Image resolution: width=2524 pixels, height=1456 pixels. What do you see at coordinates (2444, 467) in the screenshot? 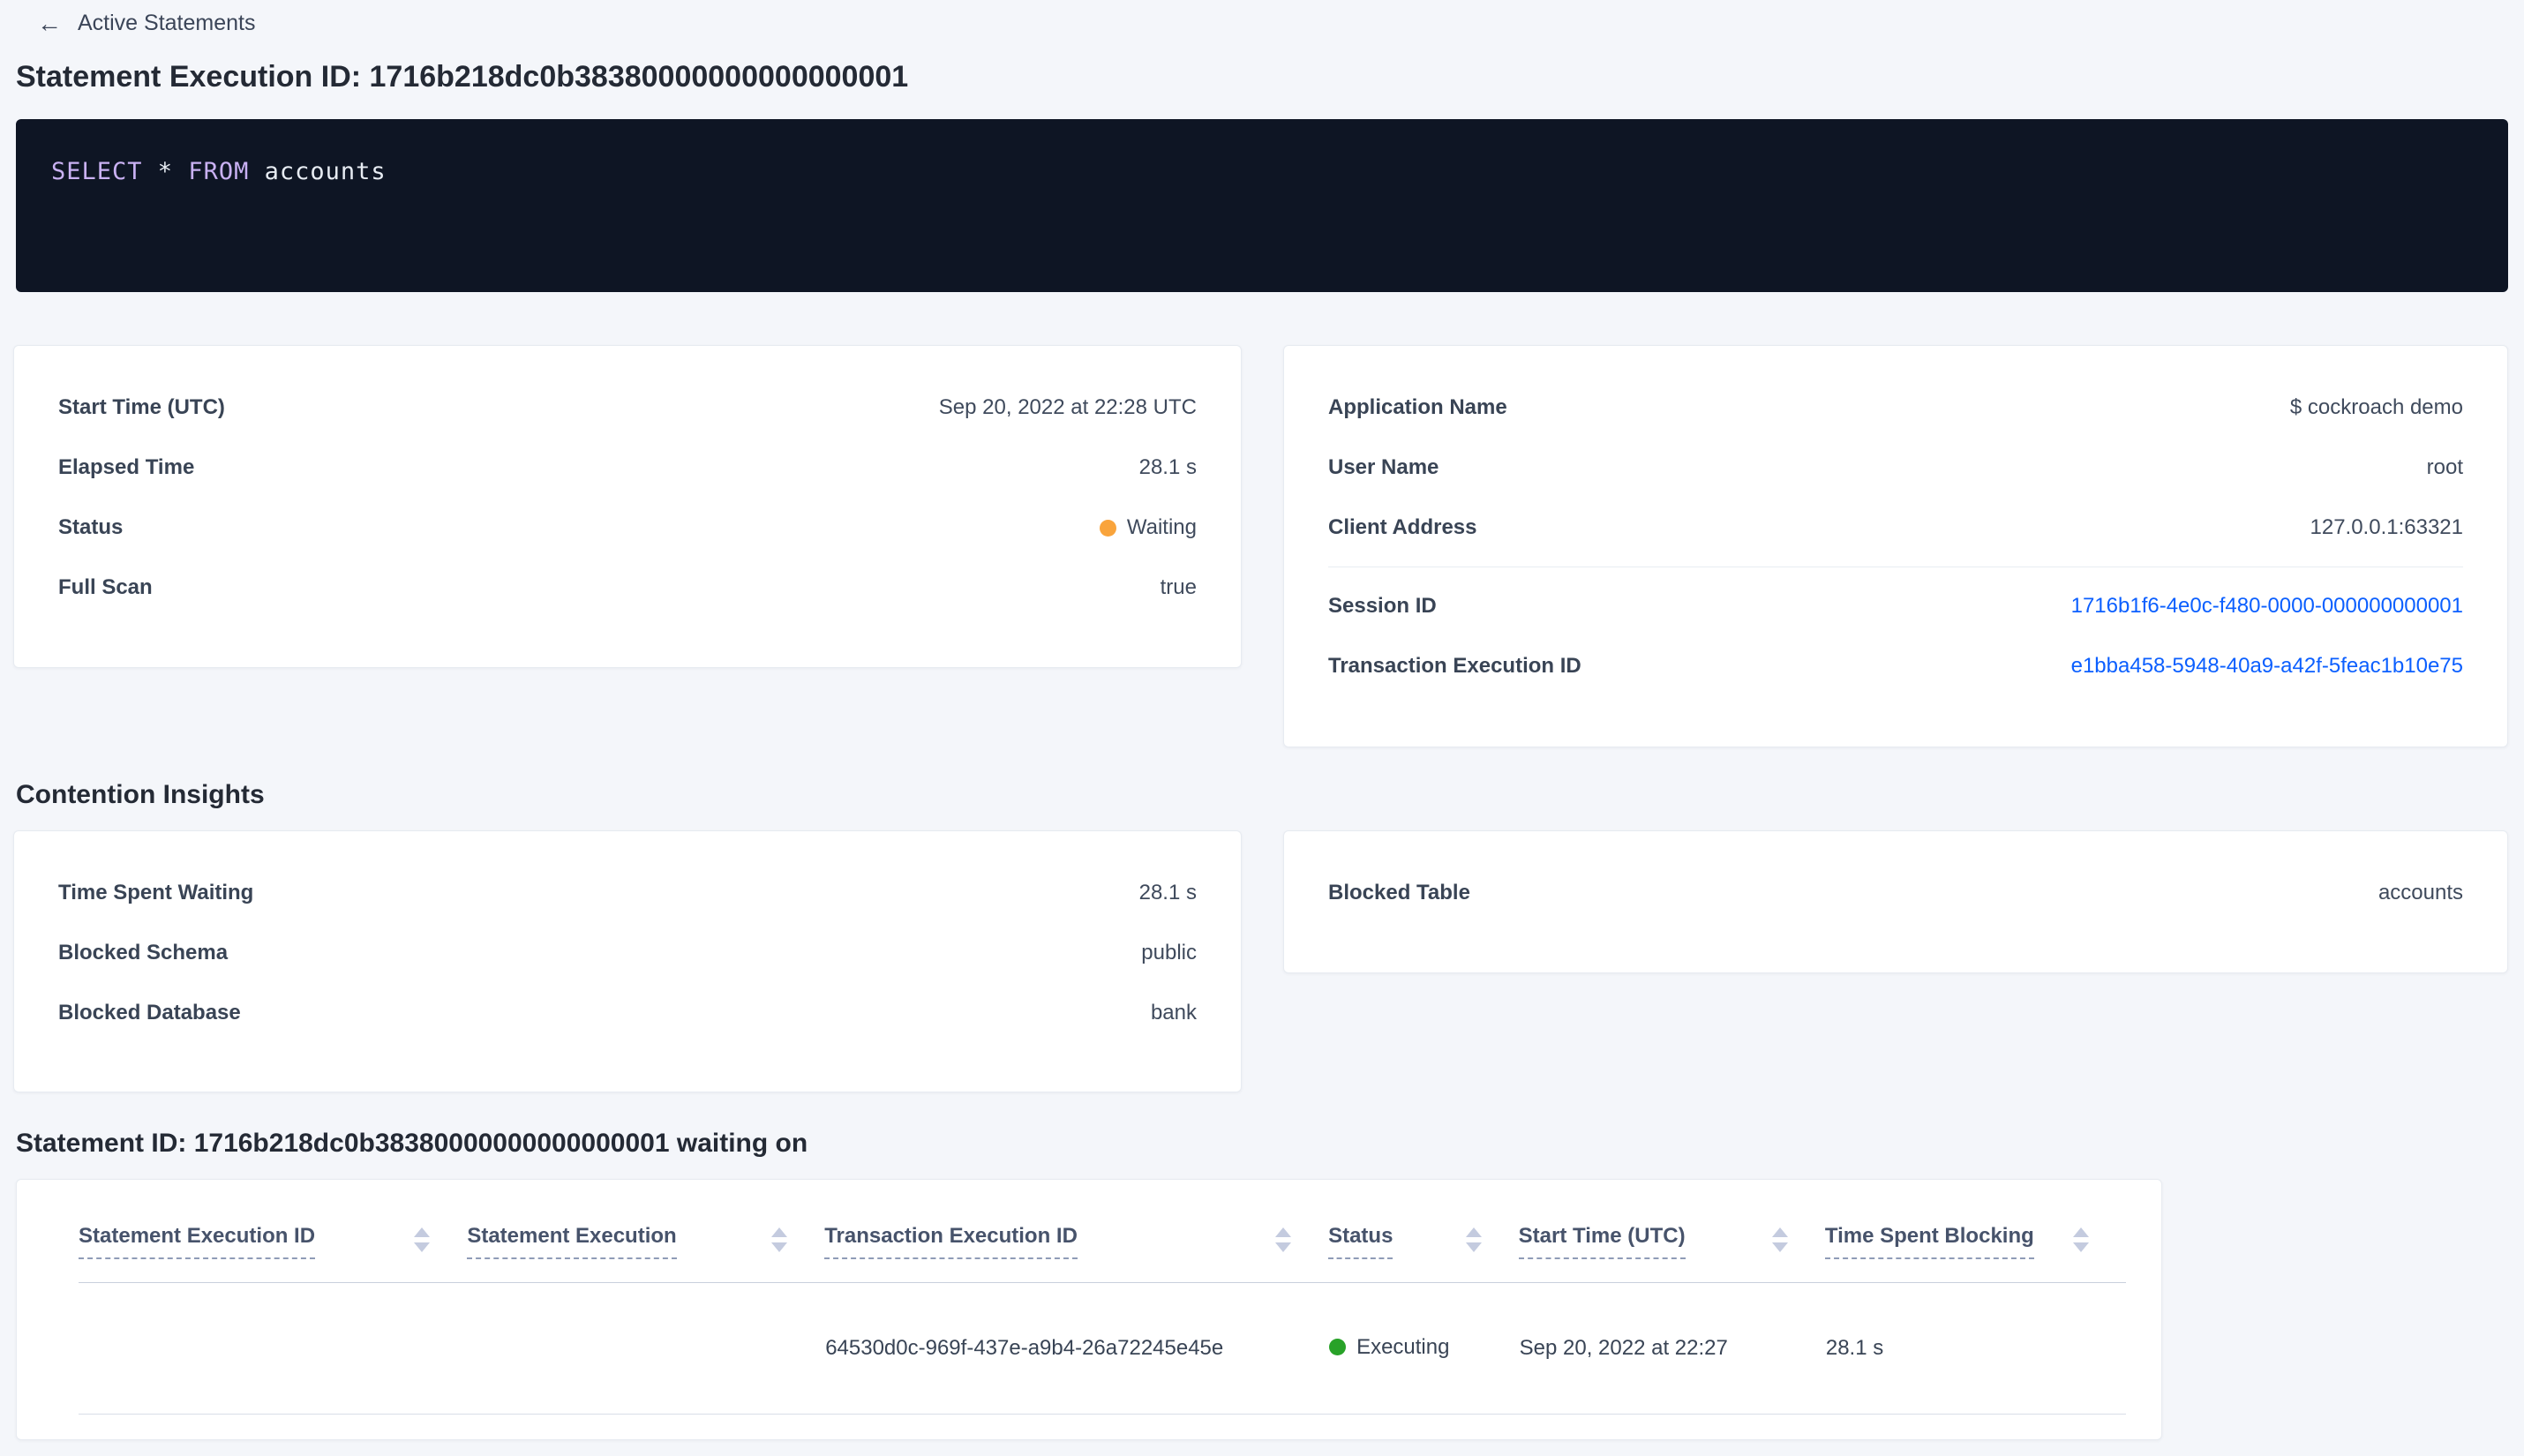
I see `detail-value: root` at bounding box center [2444, 467].